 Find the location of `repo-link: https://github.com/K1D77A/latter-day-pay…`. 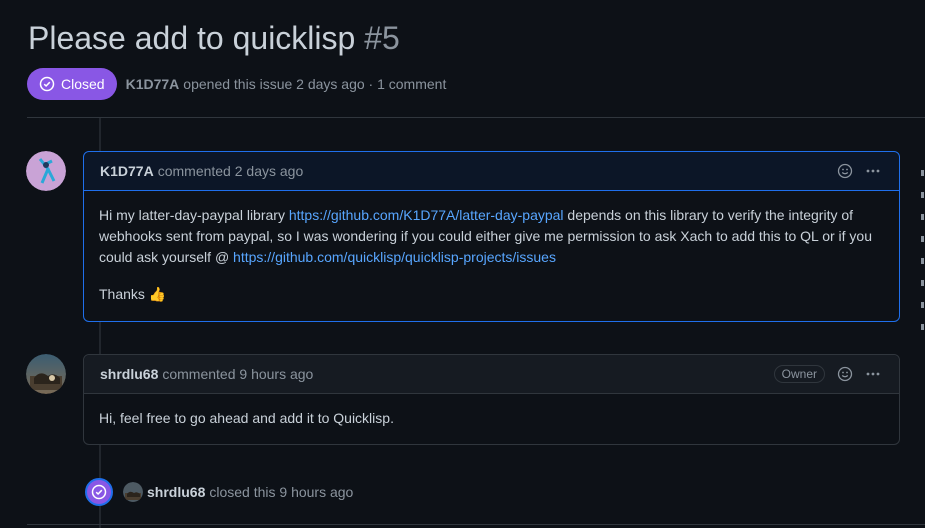

repo-link: https://github.com/K1D77A/latter-day-pay… is located at coordinates (426, 215).